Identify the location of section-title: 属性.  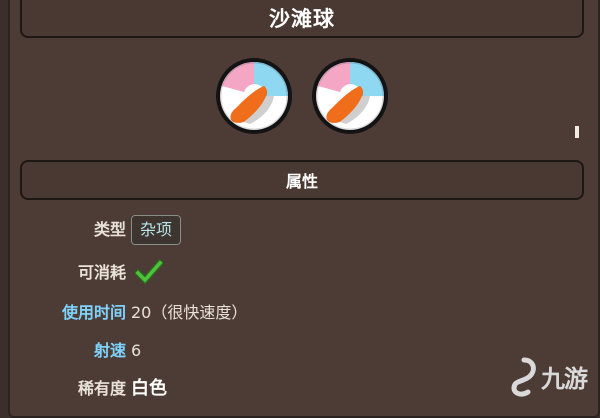
(301, 181).